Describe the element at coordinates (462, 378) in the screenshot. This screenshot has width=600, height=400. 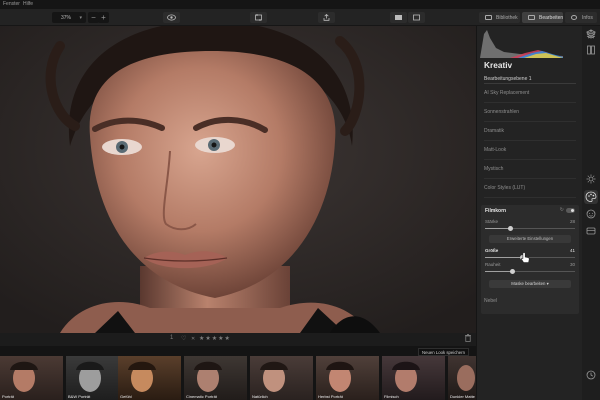
I see `look-thumbnail: Dunkler Matte` at that location.